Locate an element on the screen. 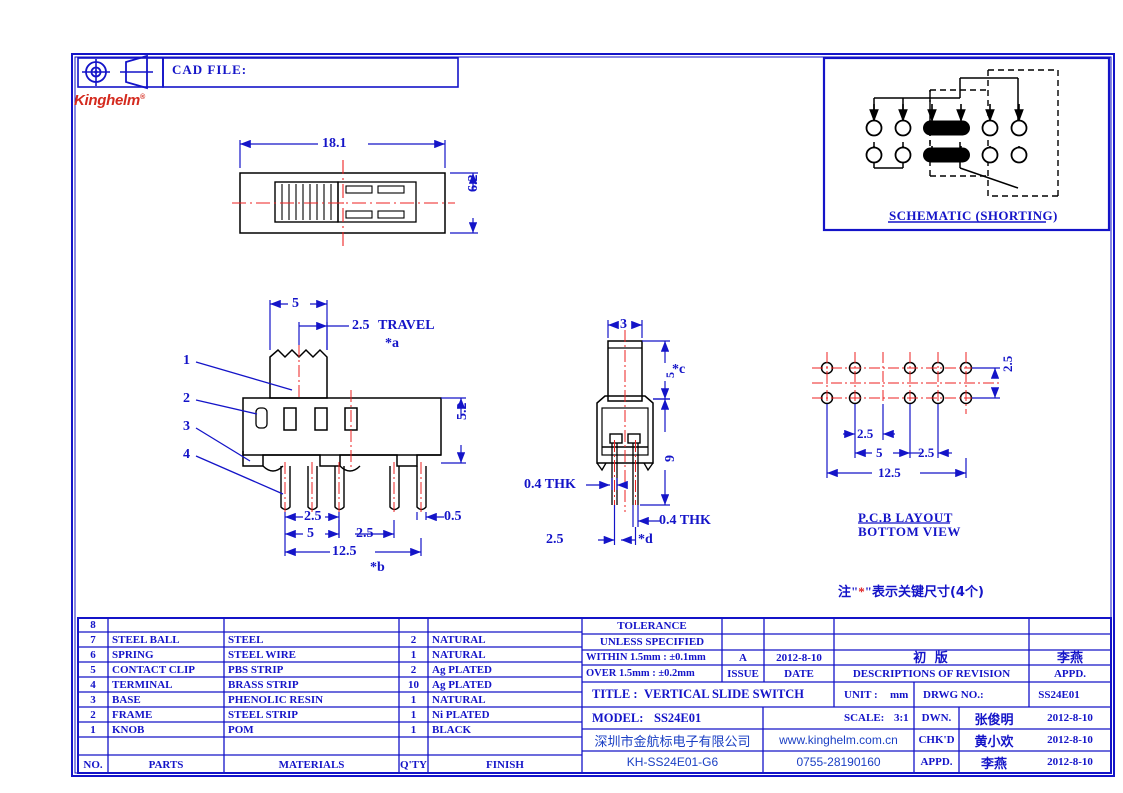 The height and width of the screenshot is (793, 1123). dim-thk-right: 0.4 THK is located at coordinates (685, 520).